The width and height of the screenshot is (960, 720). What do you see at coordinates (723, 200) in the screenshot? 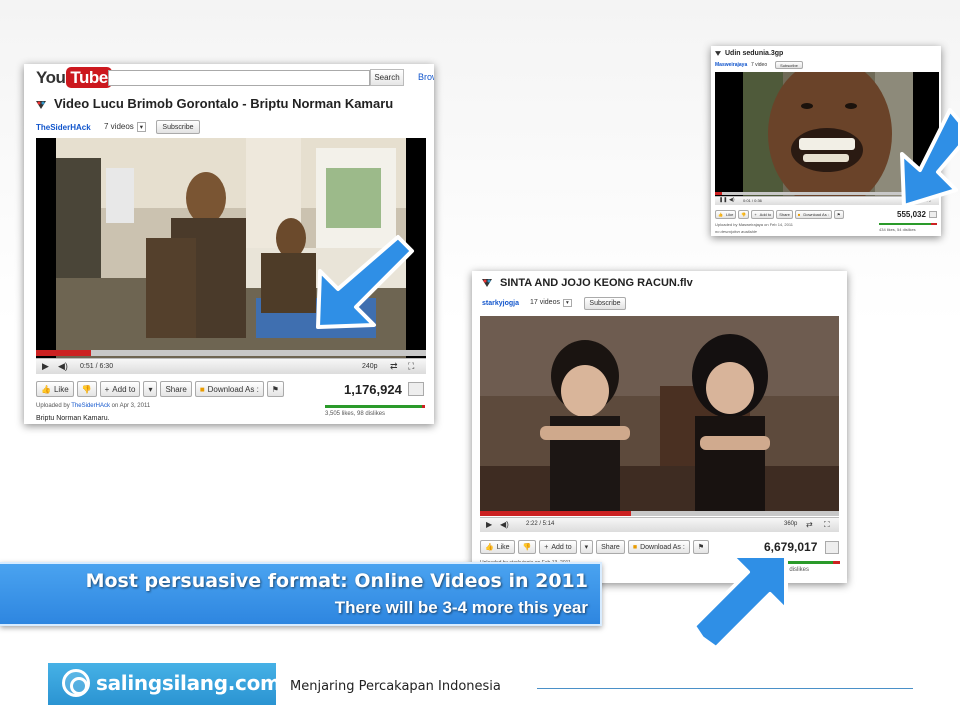
I see `pause-icon: ❚❚` at bounding box center [723, 200].